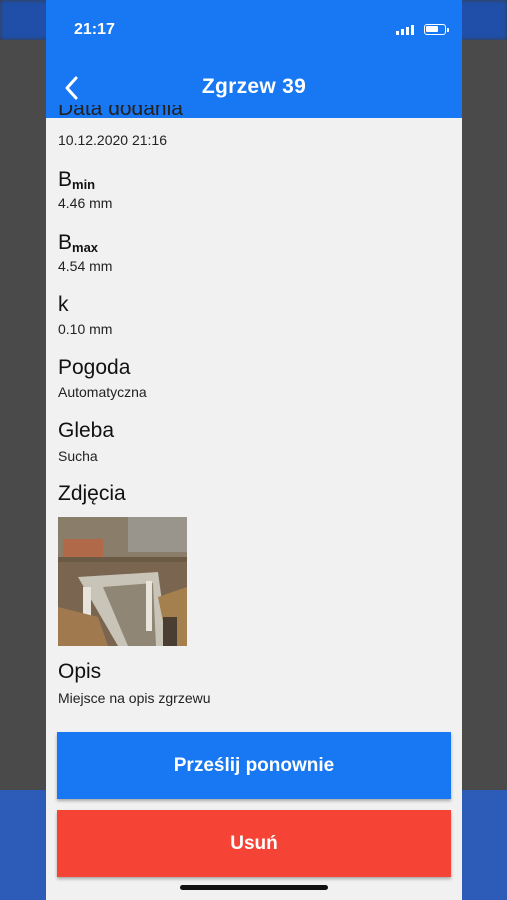 The width and height of the screenshot is (507, 900). Describe the element at coordinates (422, 29) in the screenshot. I see `status-icons` at that location.